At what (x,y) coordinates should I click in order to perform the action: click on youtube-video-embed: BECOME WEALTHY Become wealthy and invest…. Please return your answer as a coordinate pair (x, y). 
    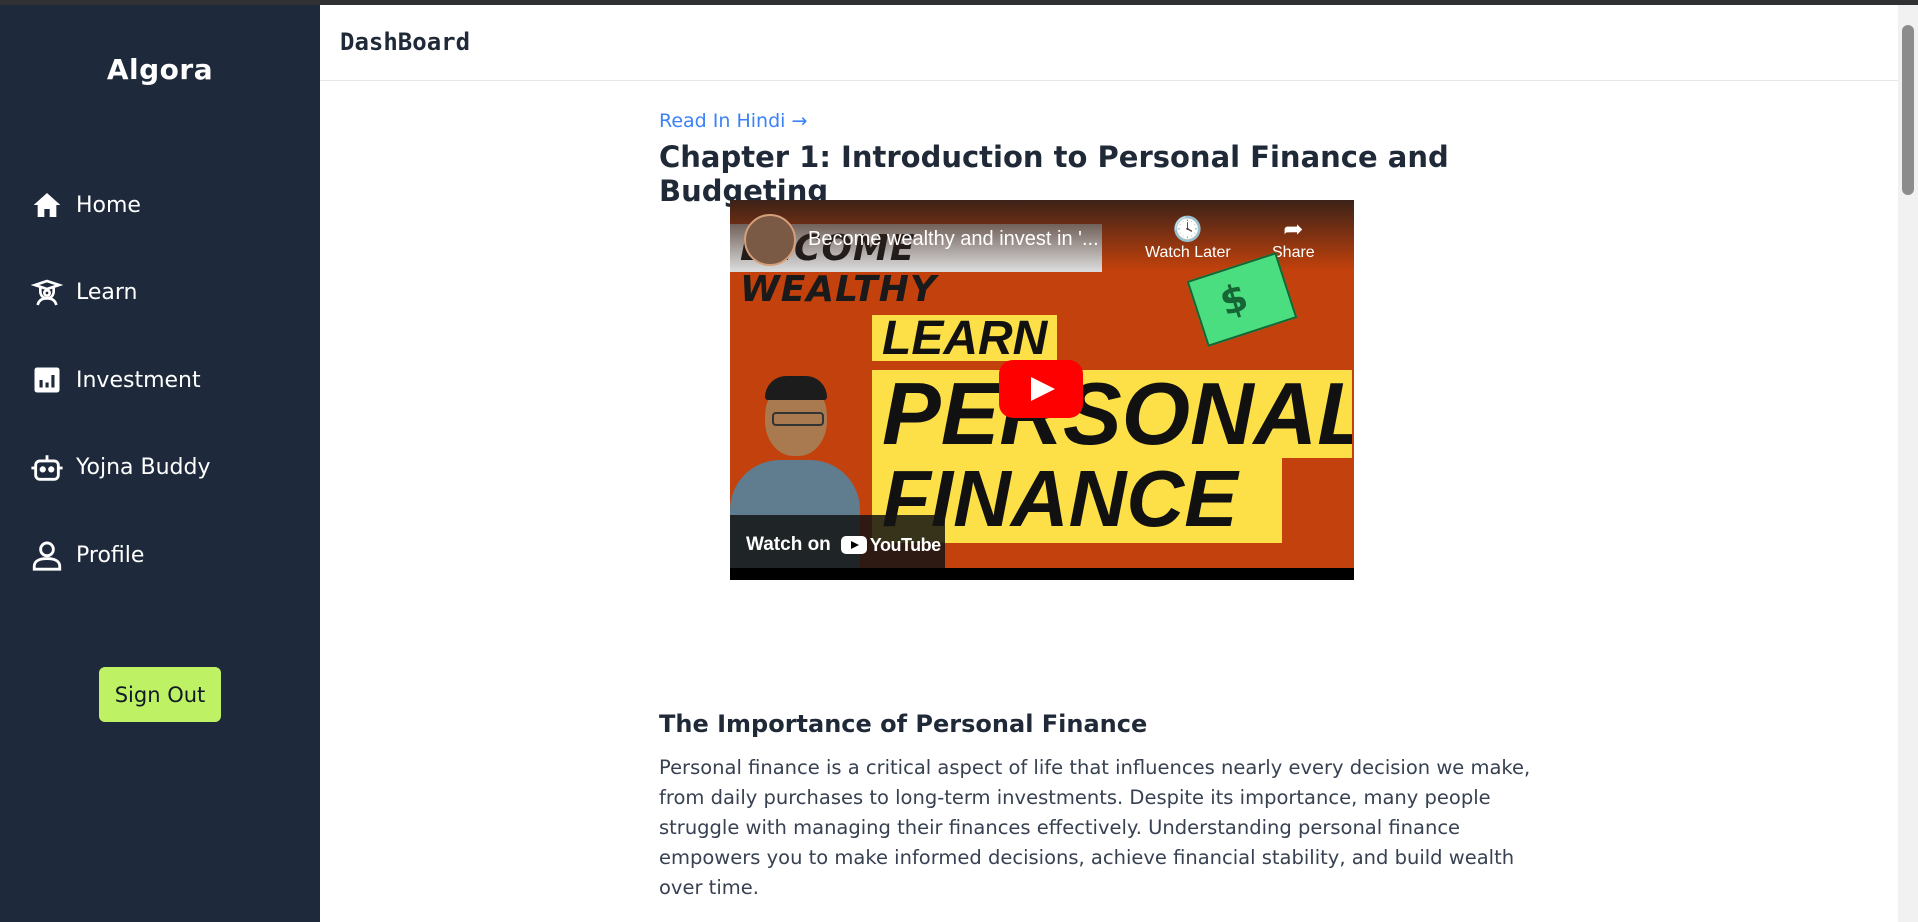
    Looking at the image, I should click on (1042, 390).